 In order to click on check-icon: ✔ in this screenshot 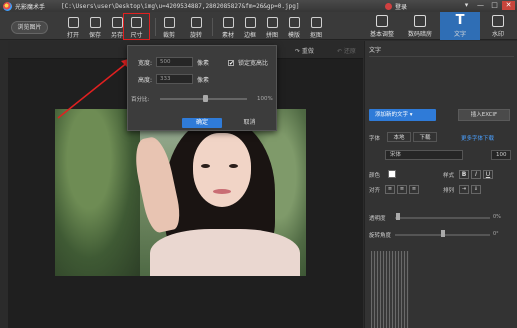, I will do `click(231, 63)`.